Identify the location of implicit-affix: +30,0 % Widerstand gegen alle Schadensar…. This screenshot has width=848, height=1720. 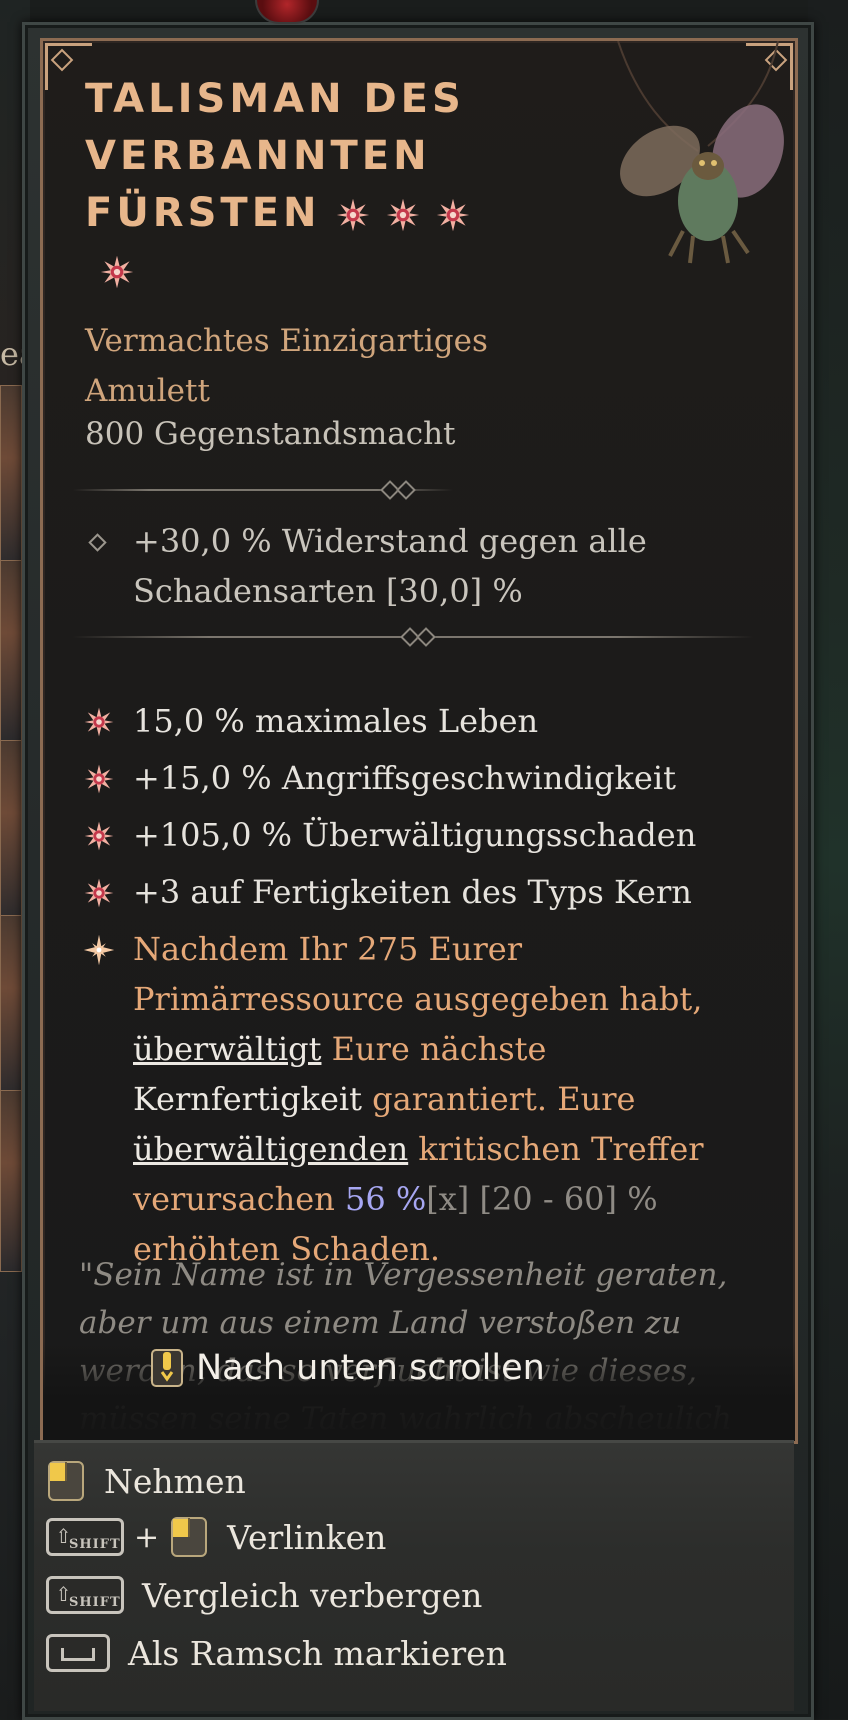
(413, 566).